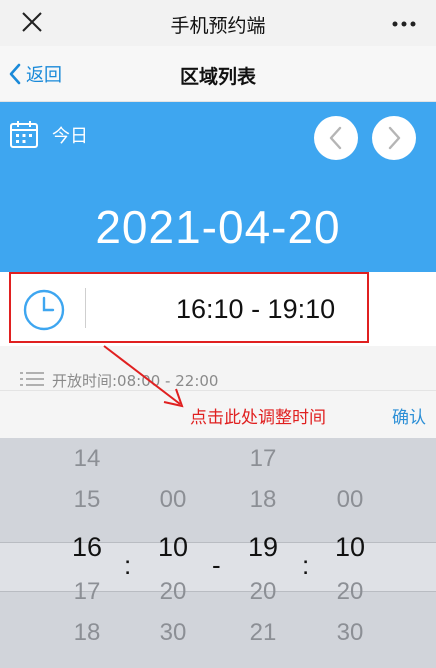 This screenshot has width=436, height=668. I want to click on annotation-hint: 点击此处调整时间, so click(258, 418).